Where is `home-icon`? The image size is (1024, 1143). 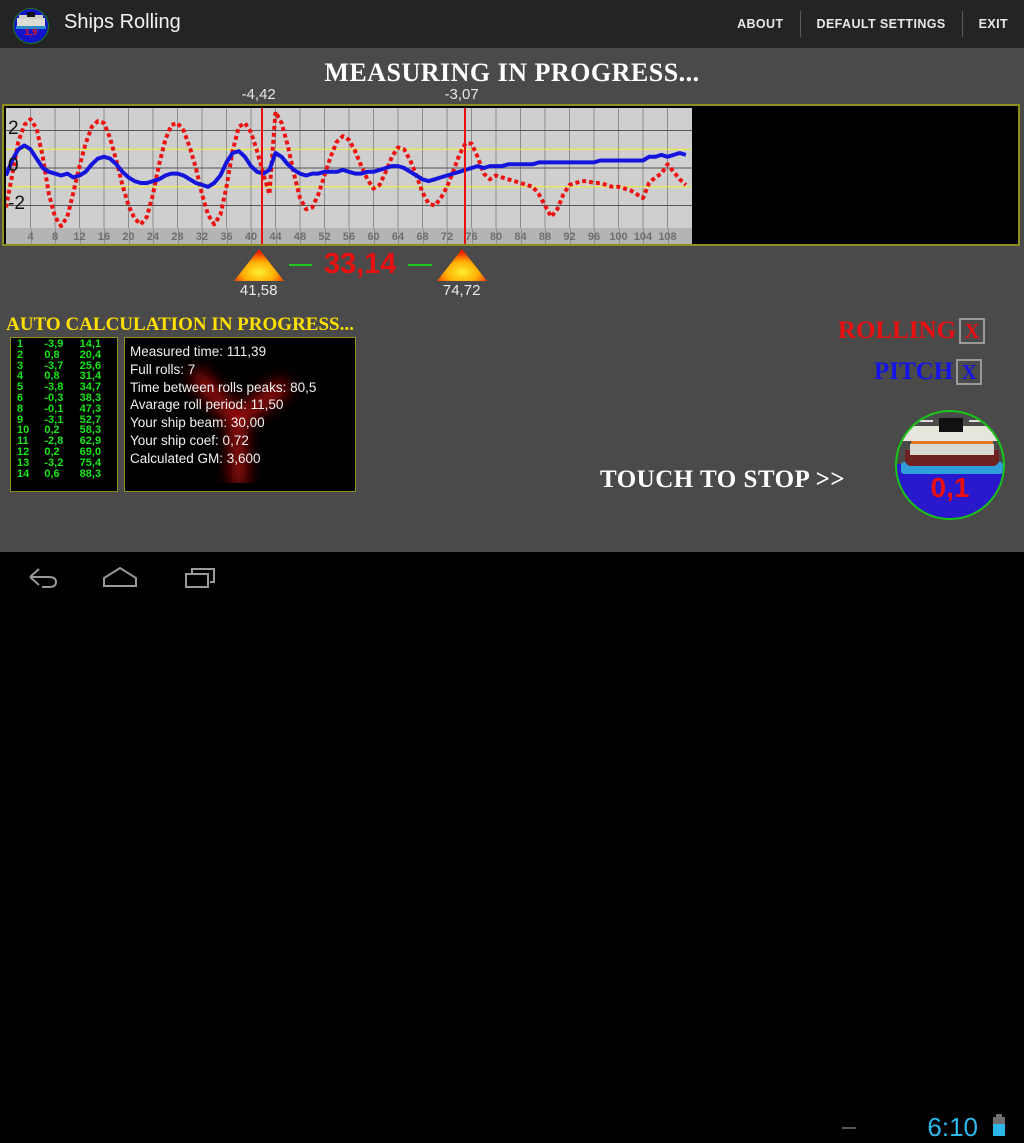 home-icon is located at coordinates (120, 577).